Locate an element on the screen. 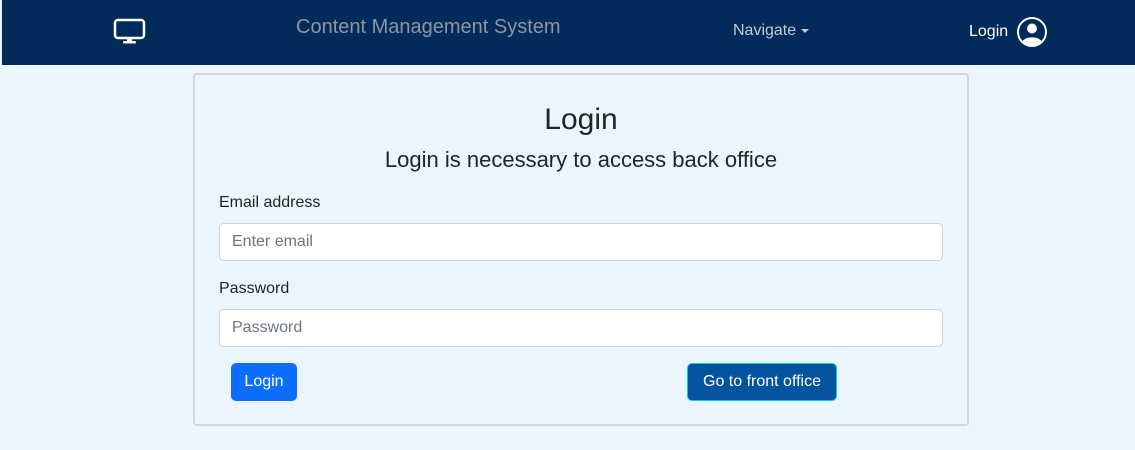 The height and width of the screenshot is (450, 1135). user-circle-icon is located at coordinates (1032, 32).